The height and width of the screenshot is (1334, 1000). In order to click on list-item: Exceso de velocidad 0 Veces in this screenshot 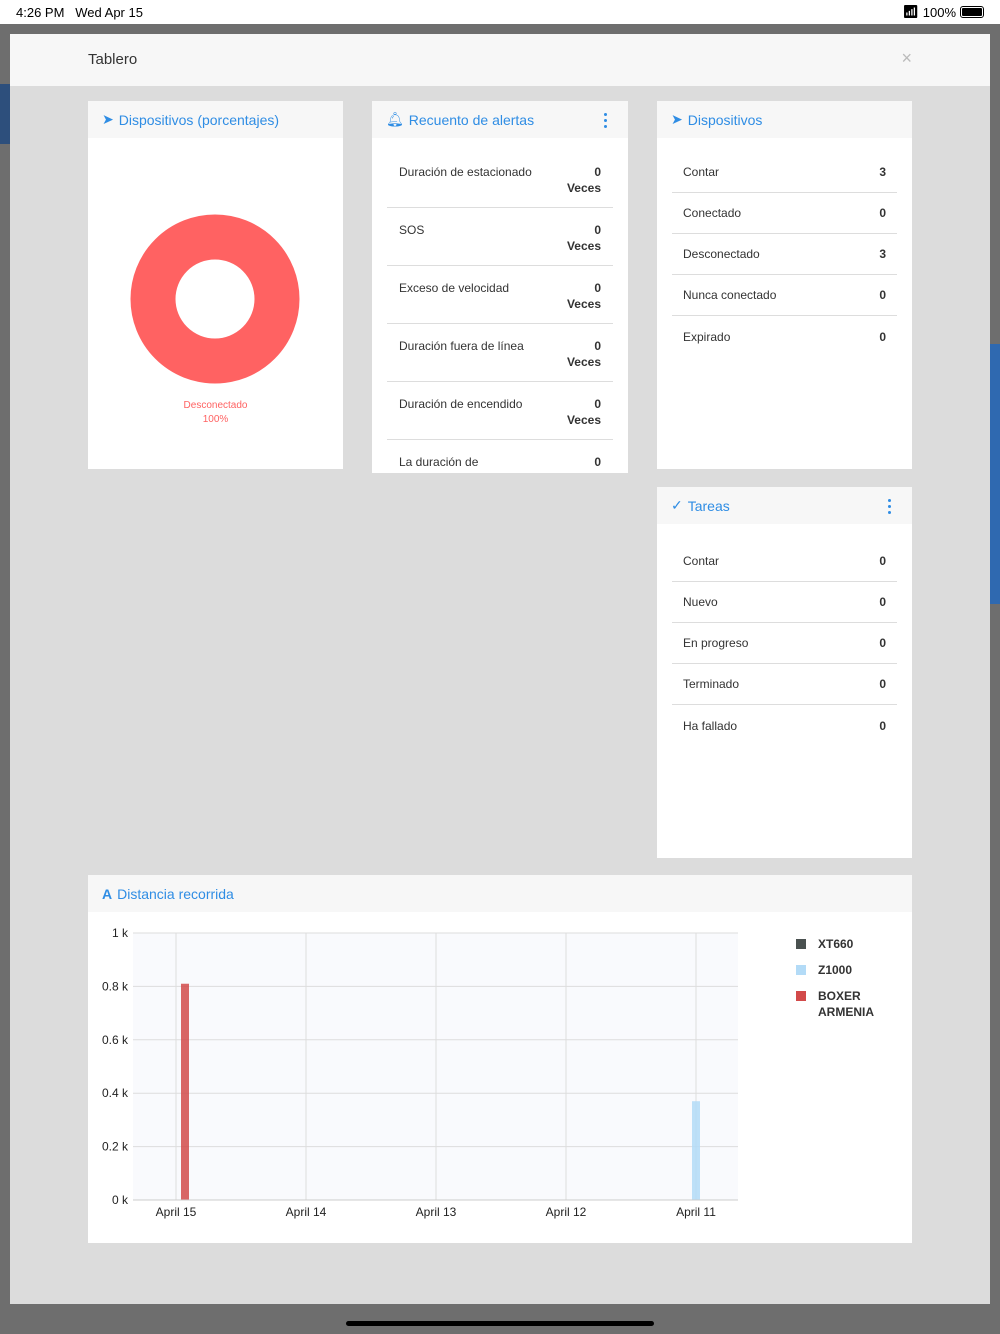, I will do `click(500, 295)`.